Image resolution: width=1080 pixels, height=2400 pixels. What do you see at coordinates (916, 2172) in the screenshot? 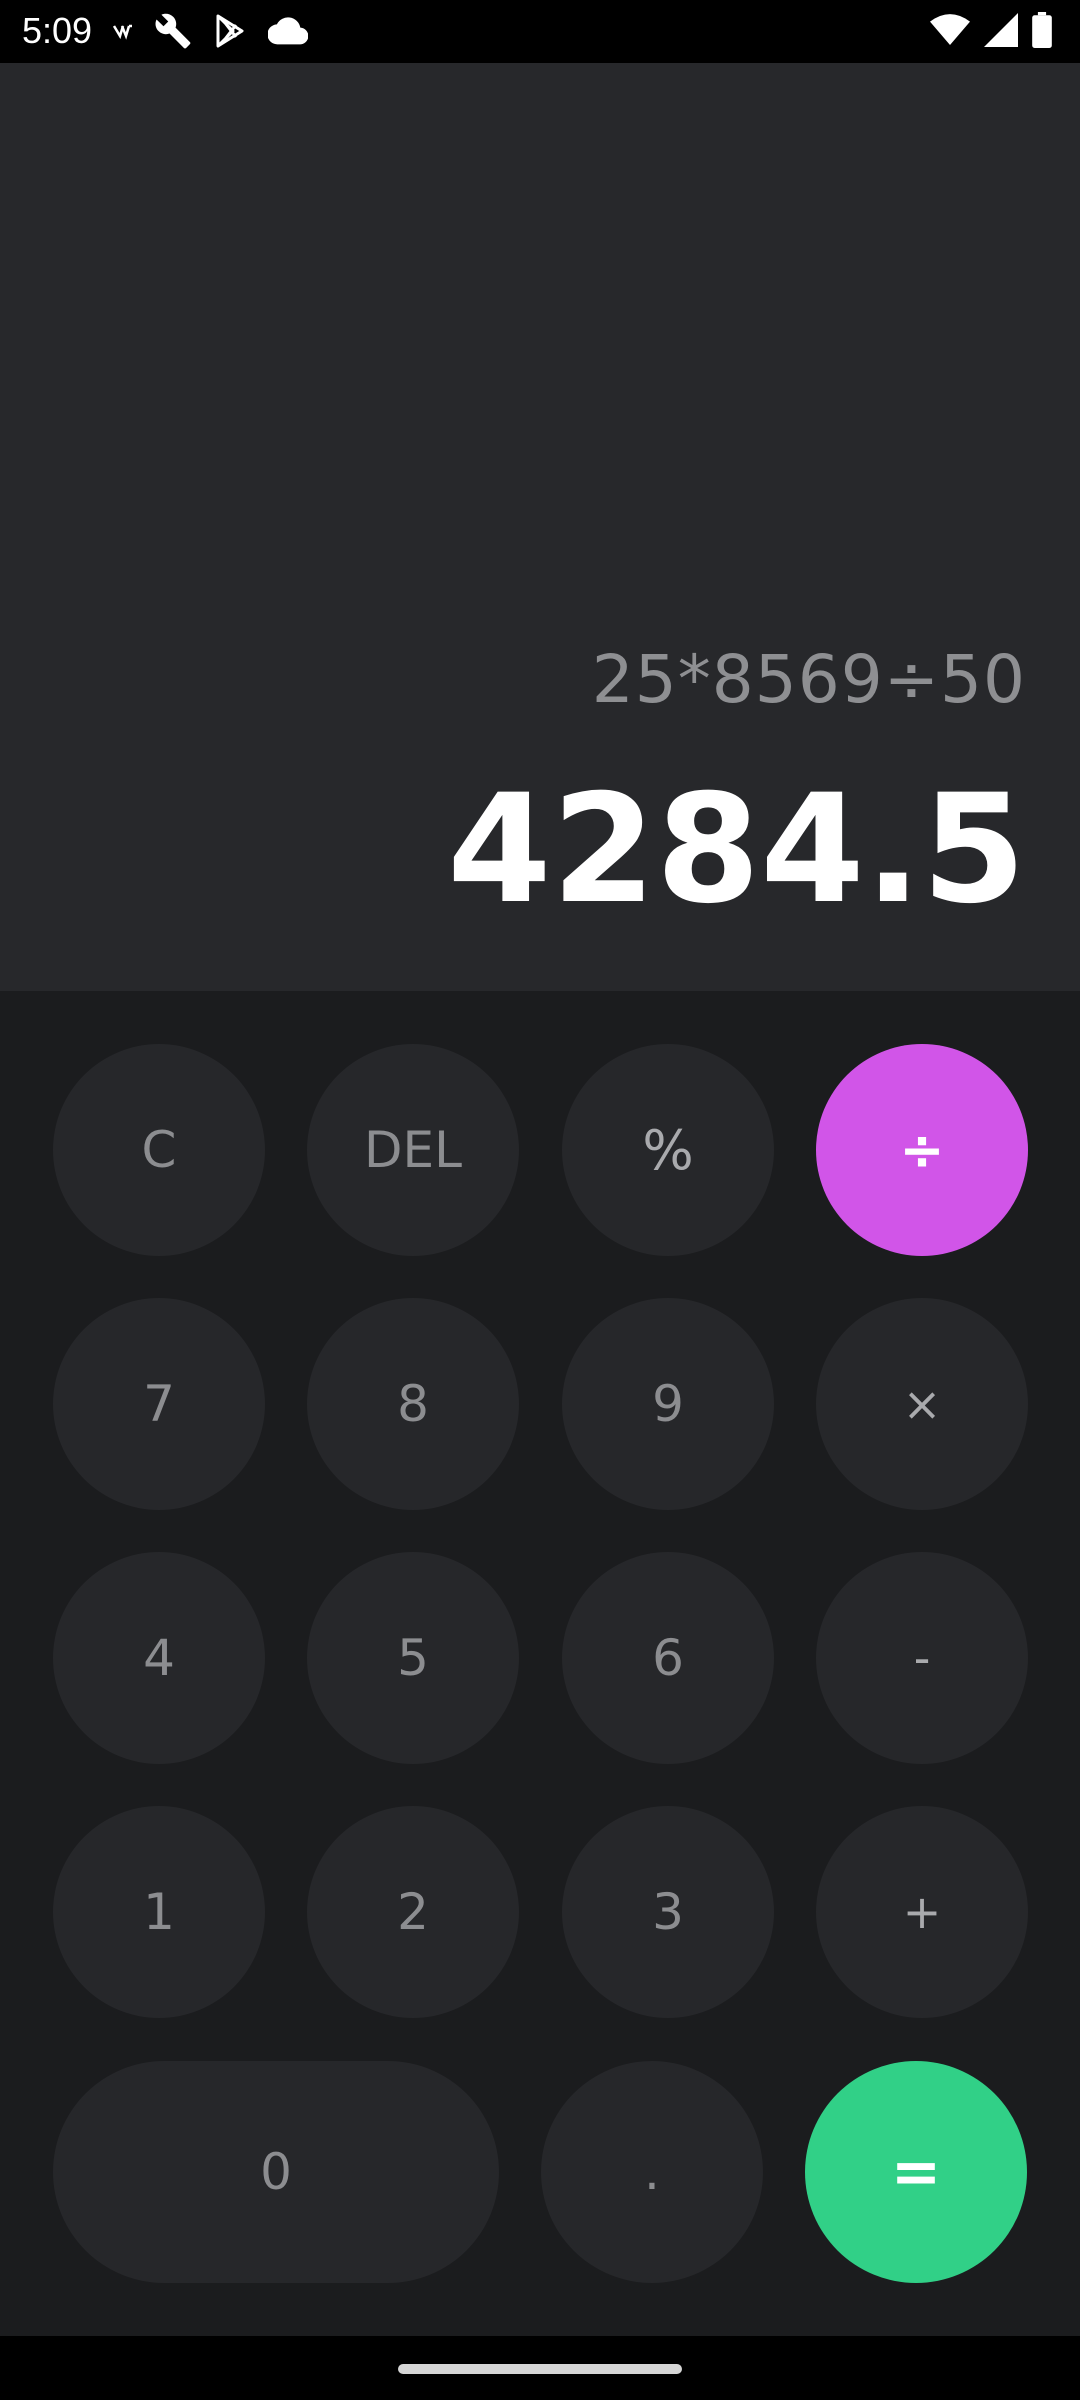
I see `equals-button: =` at bounding box center [916, 2172].